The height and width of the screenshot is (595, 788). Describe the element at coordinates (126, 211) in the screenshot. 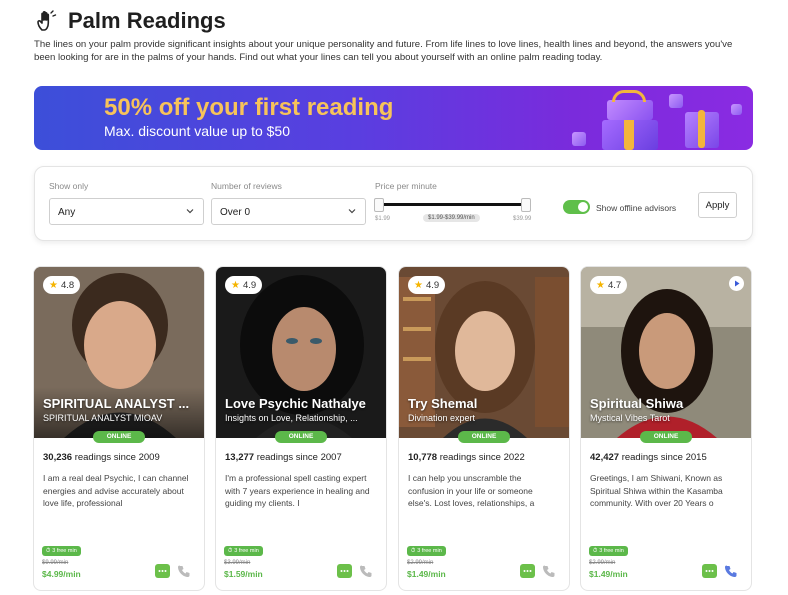

I see `show-only-select: Any` at that location.